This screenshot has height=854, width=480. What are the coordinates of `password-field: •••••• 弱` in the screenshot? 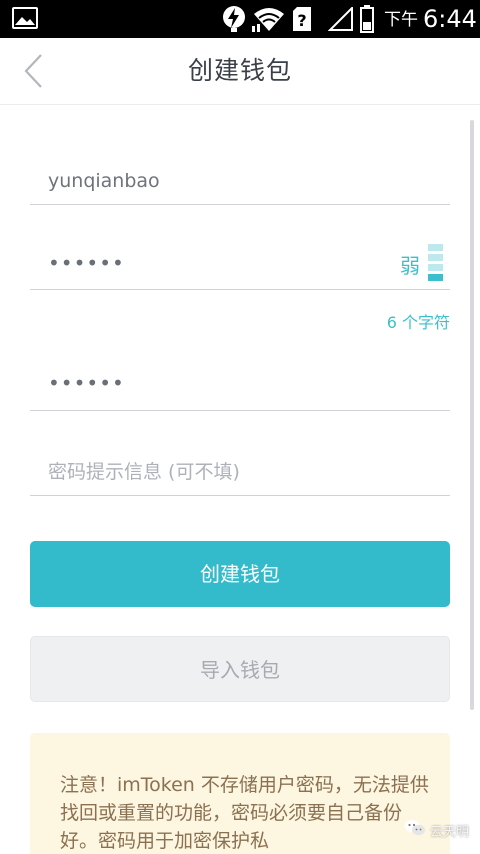 It's located at (240, 263).